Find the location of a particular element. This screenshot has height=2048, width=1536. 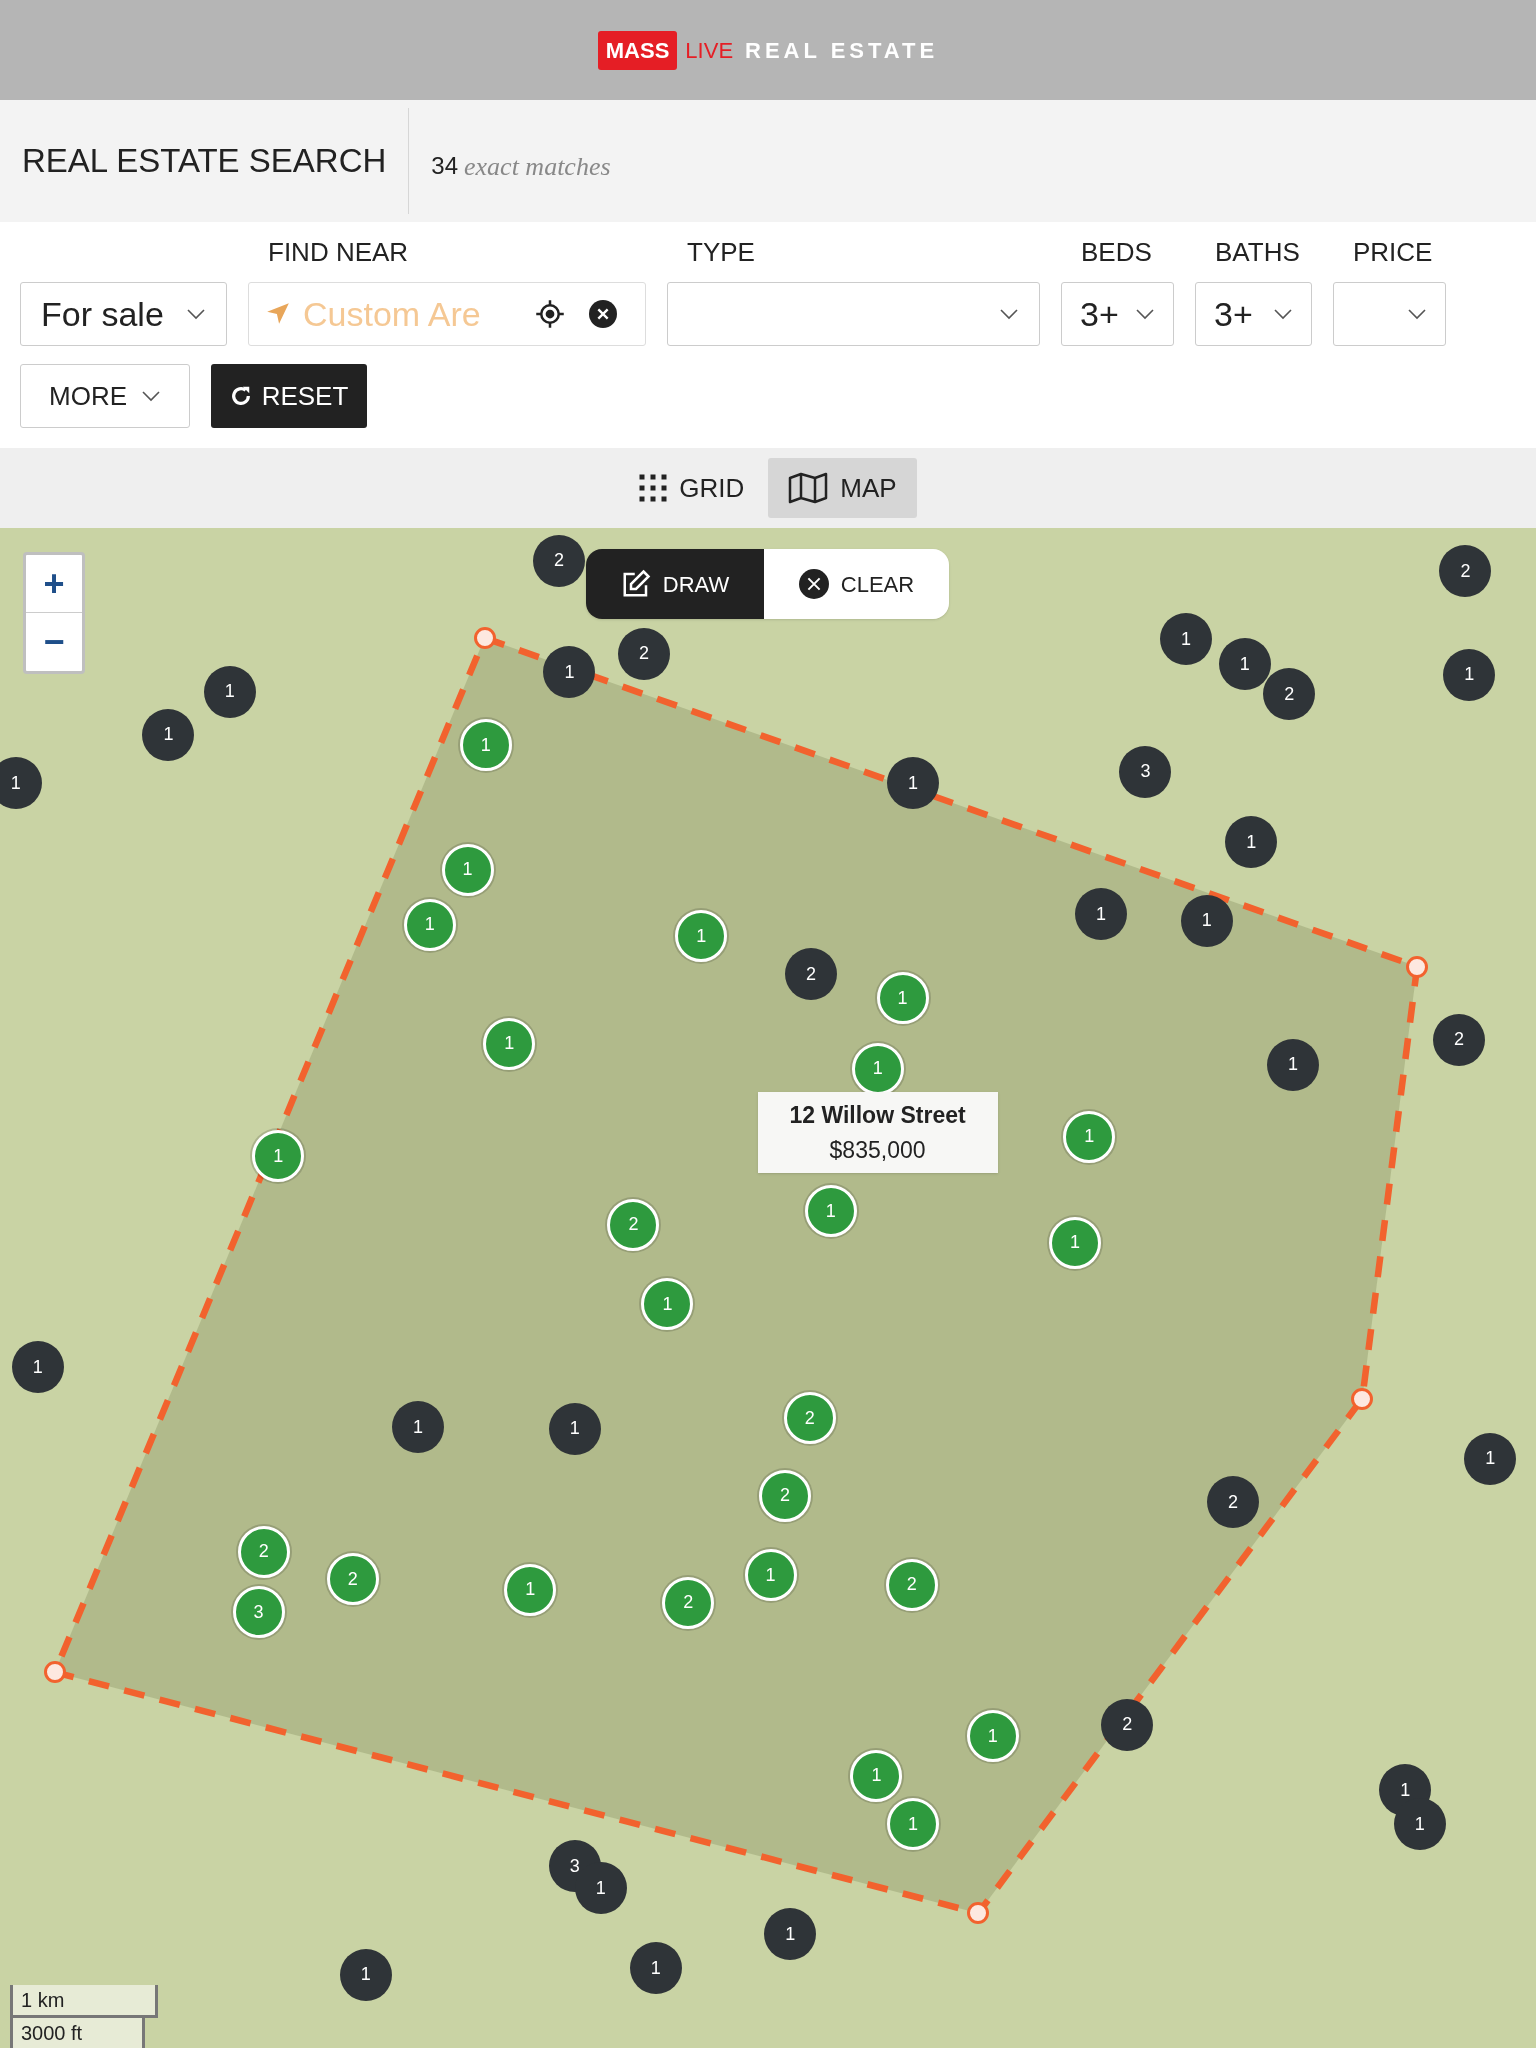

type-select is located at coordinates (853, 314).